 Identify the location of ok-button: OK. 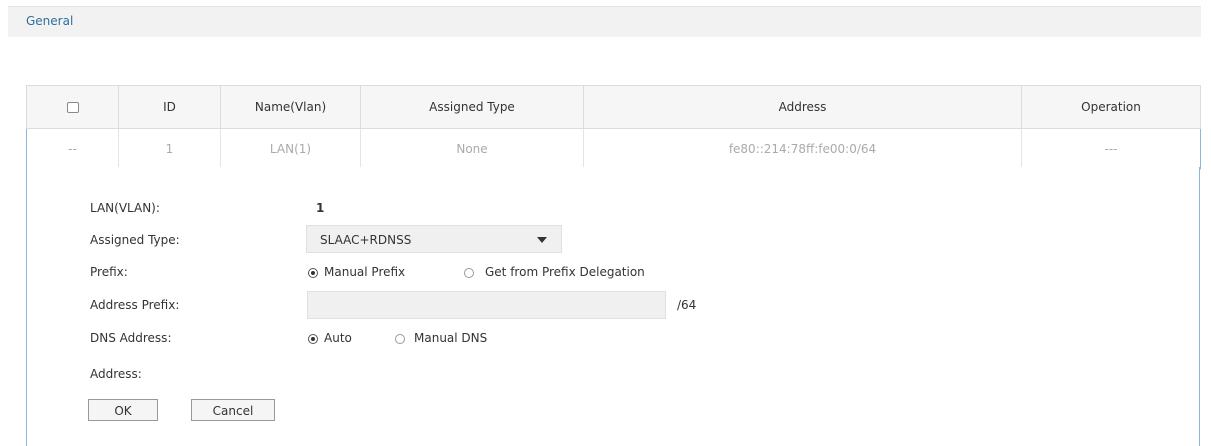
(123, 410).